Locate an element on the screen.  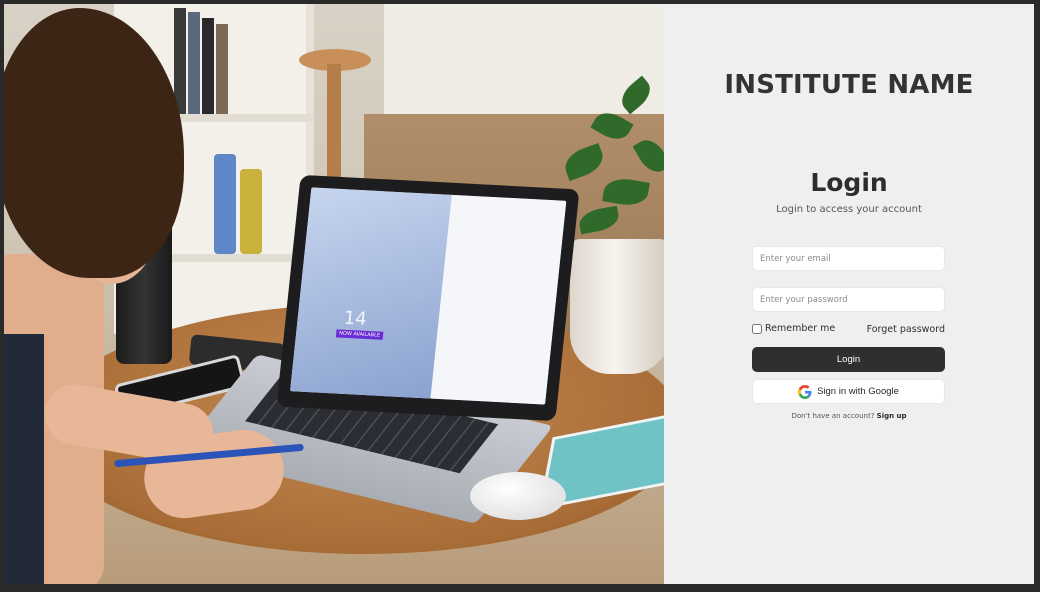
email-field is located at coordinates (848, 258).